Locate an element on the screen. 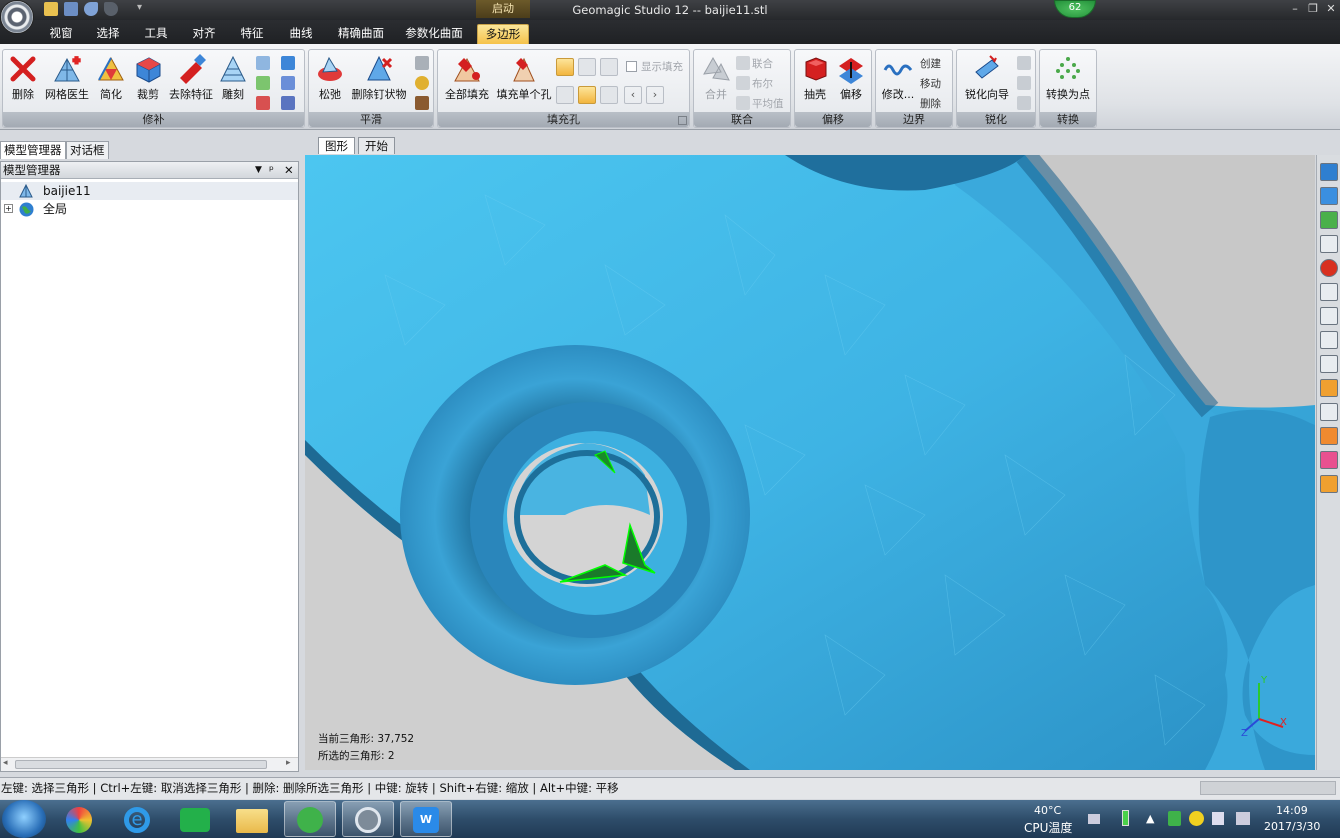  panel-close-icon: ✕ is located at coordinates (289, 170).